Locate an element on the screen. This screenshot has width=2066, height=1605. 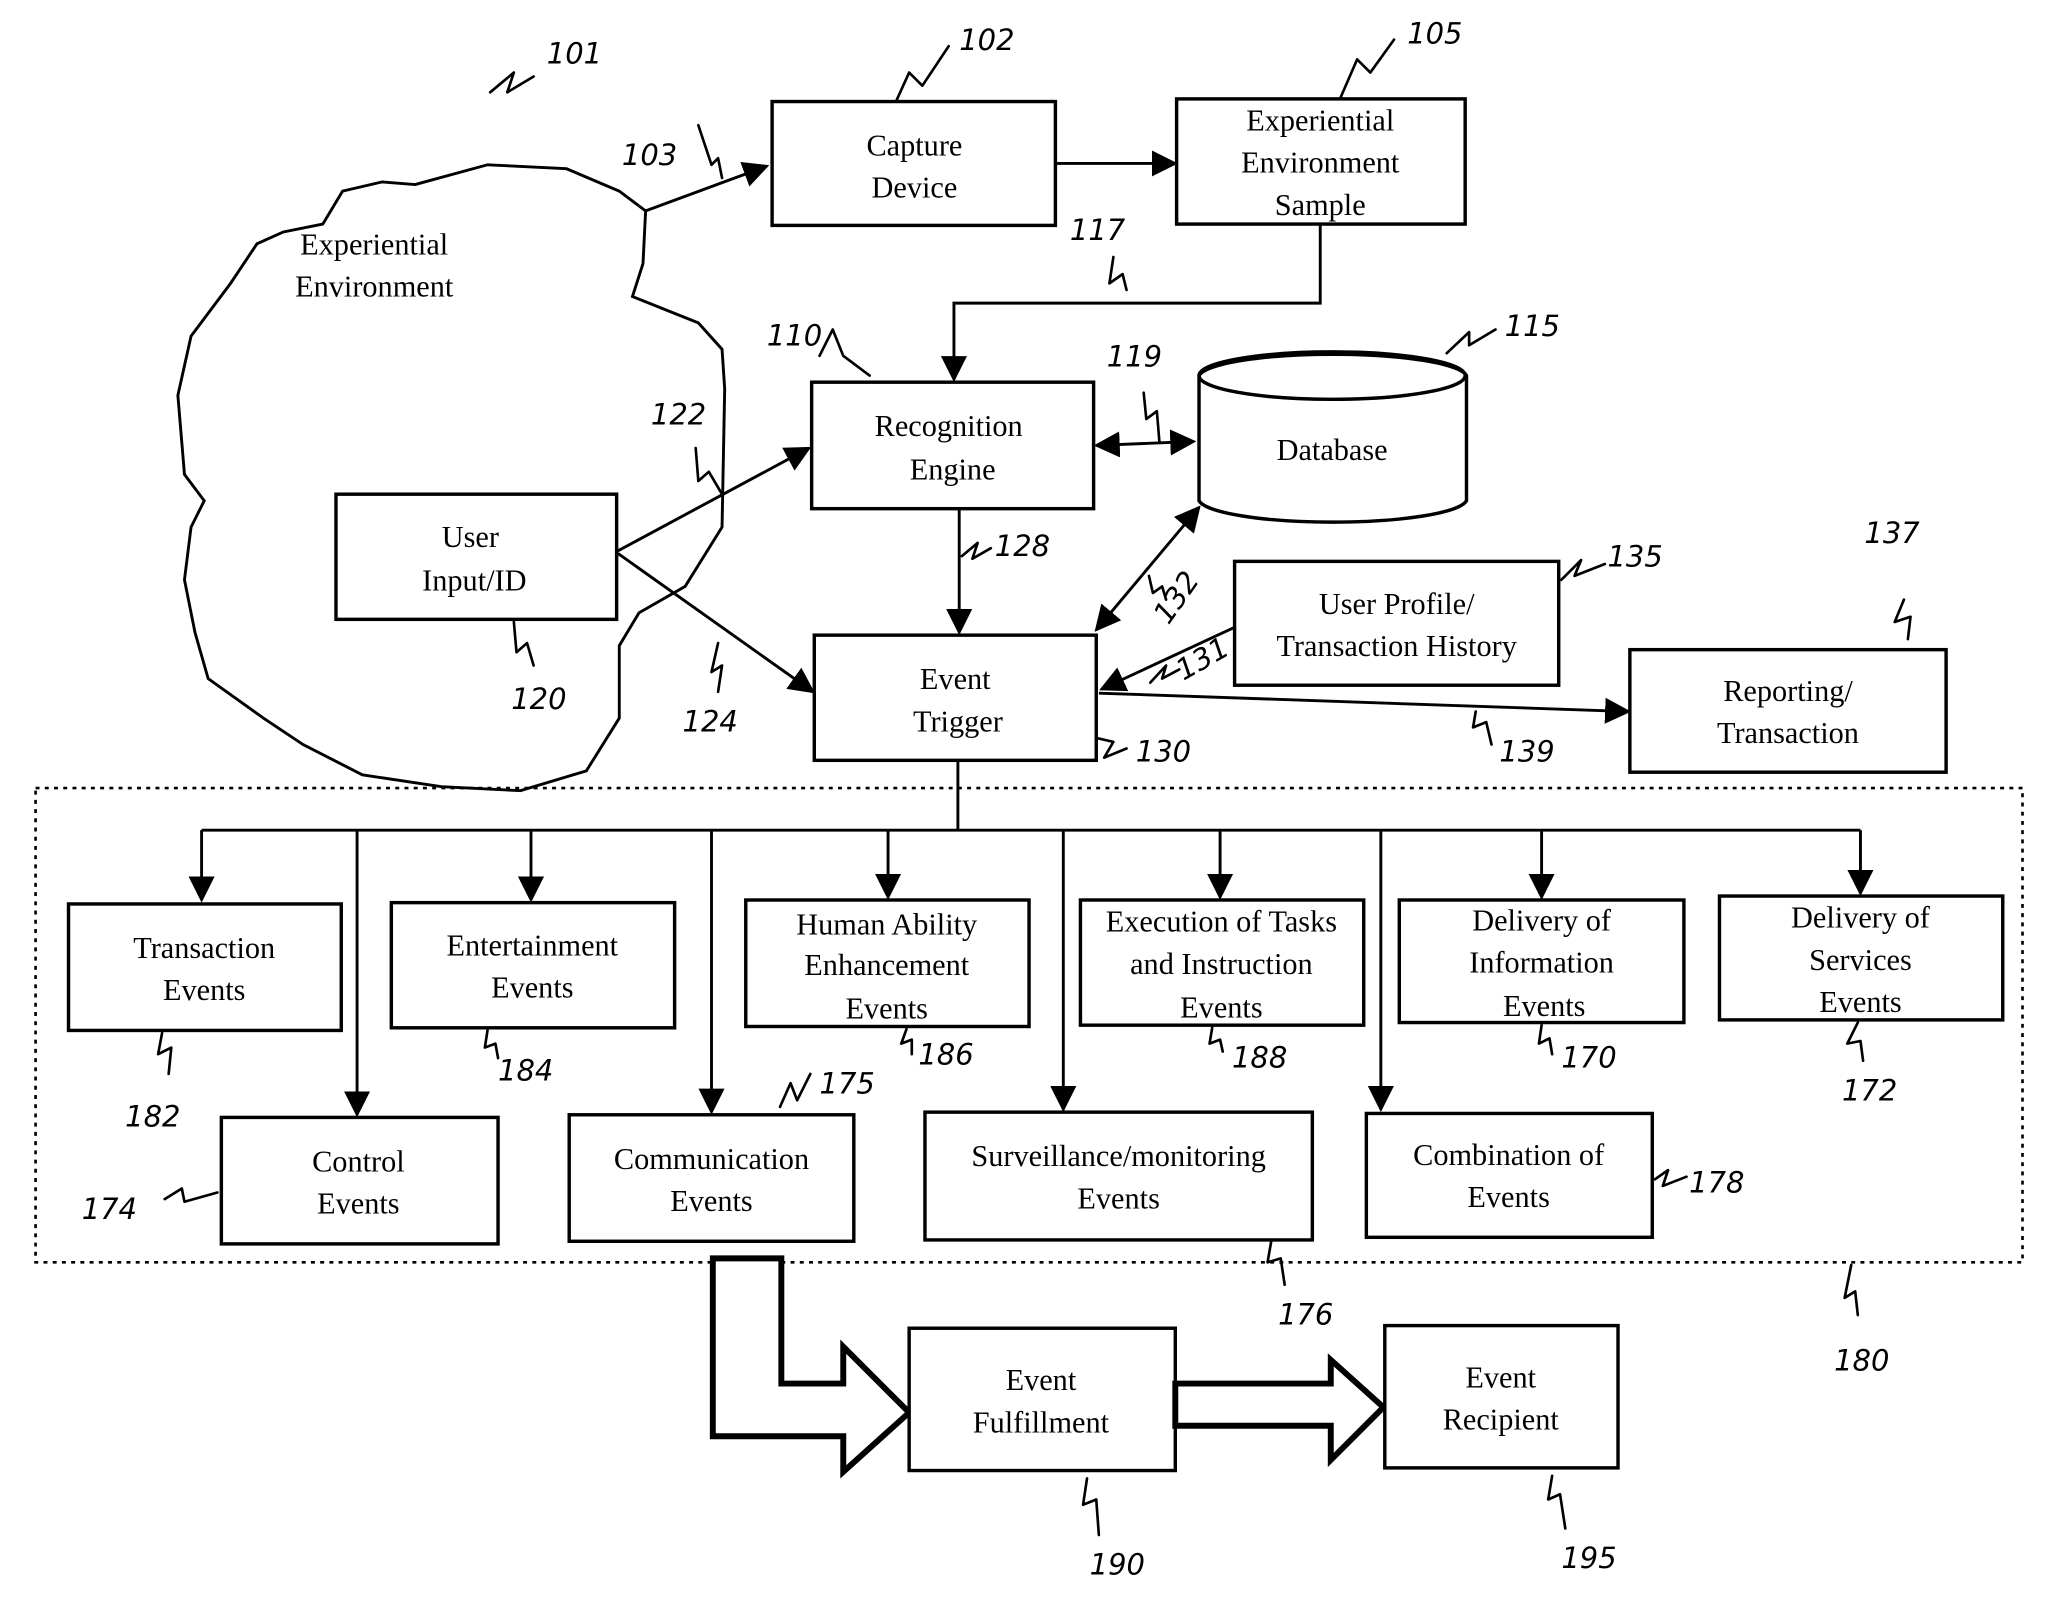
recognition-label-line-2: Engine is located at coordinates (953, 470).